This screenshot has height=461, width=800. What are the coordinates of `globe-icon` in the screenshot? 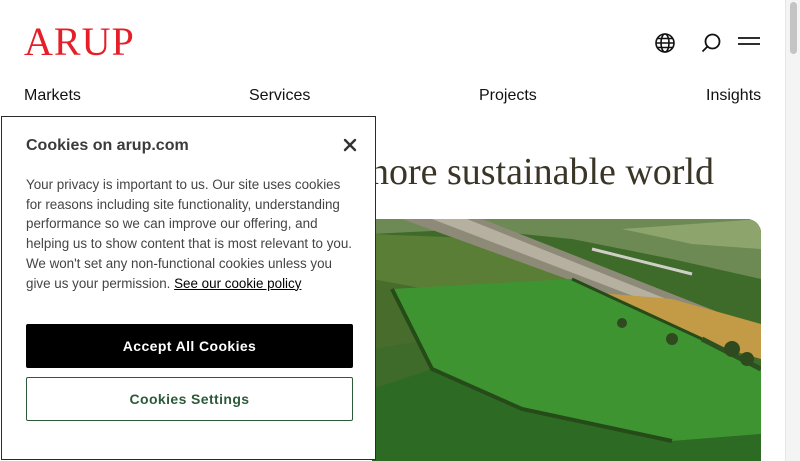 It's located at (665, 43).